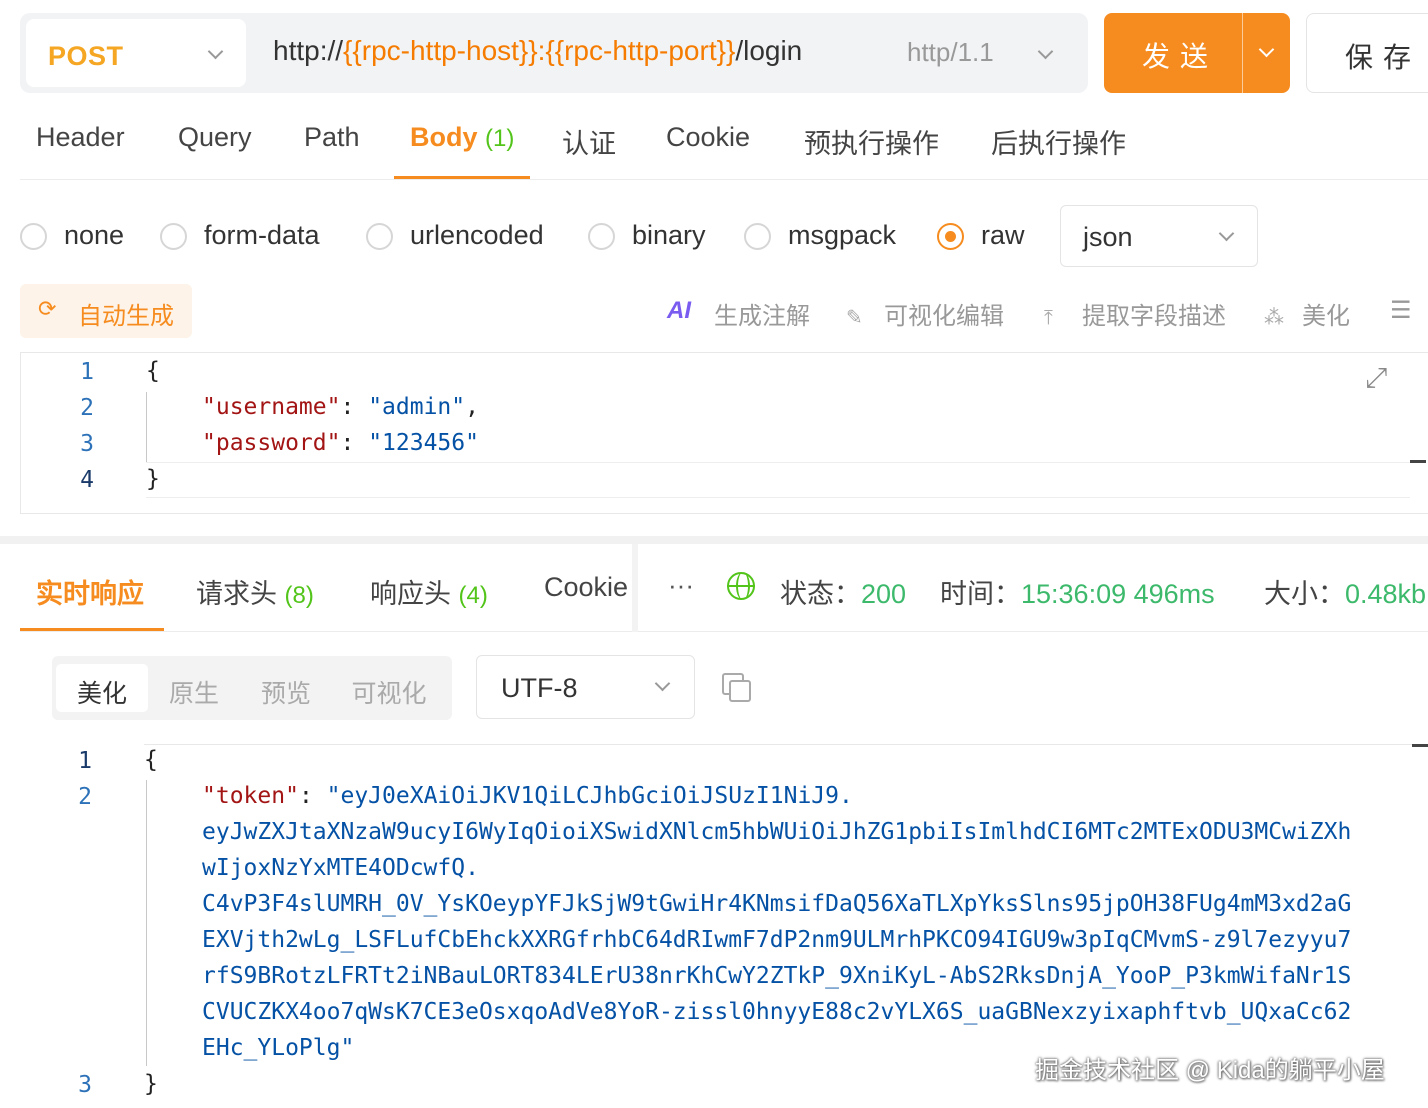 This screenshot has width=1428, height=1108. I want to click on json-key: "password", so click(271, 443).